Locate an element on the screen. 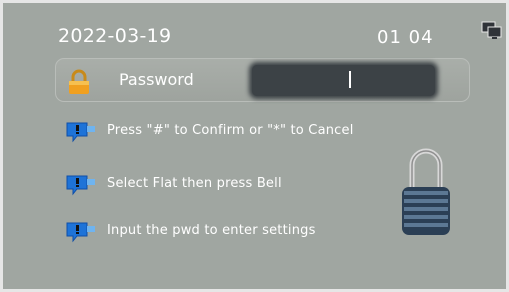 Image resolution: width=509 pixels, height=292 pixels. hint-text: Press "#" to Confirm or "*" to Cancel is located at coordinates (230, 130).